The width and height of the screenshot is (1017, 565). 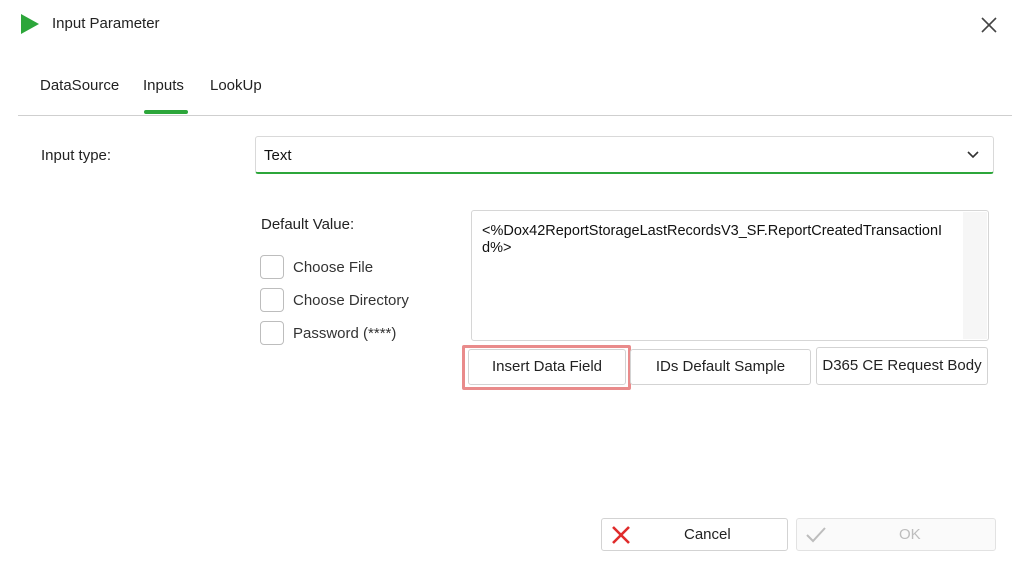 What do you see at coordinates (508, 24) in the screenshot?
I see `title-bar: Input Parameter` at bounding box center [508, 24].